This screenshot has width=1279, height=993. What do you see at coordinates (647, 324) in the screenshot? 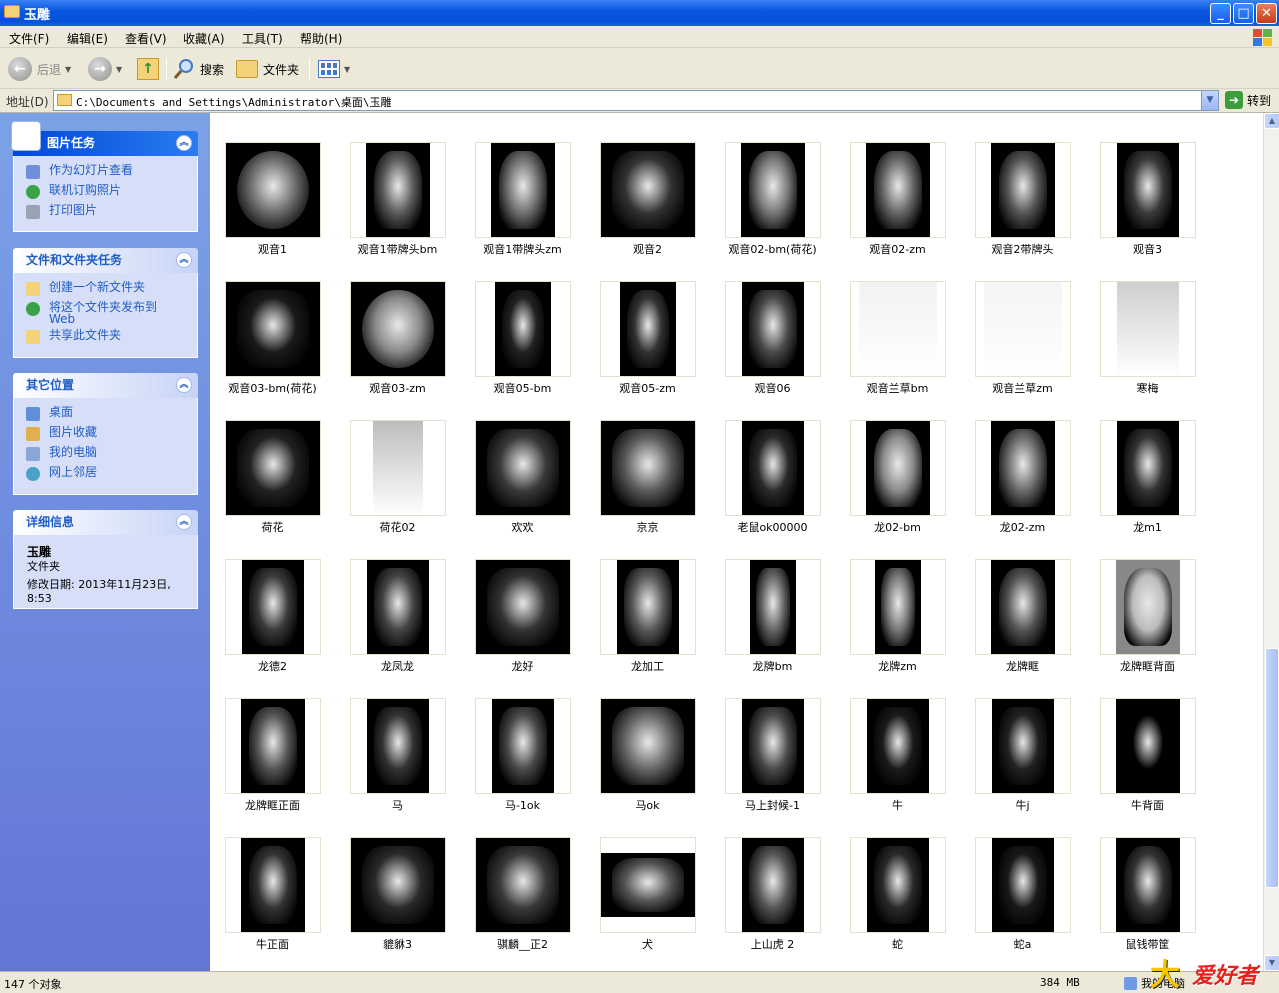
I see `thumbnail-item: 观音05-zm` at bounding box center [647, 324].